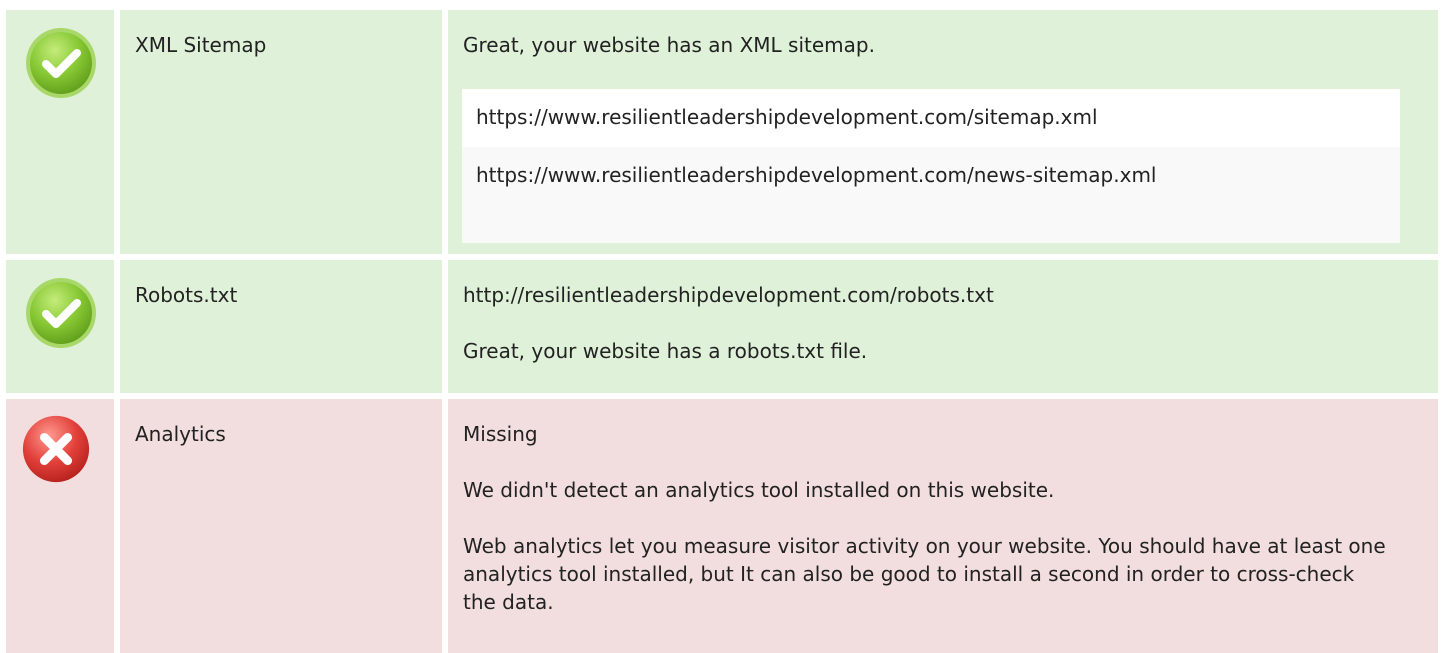 The height and width of the screenshot is (653, 1445). I want to click on result-message: Great, your website has an XML sitemap., so click(669, 45).